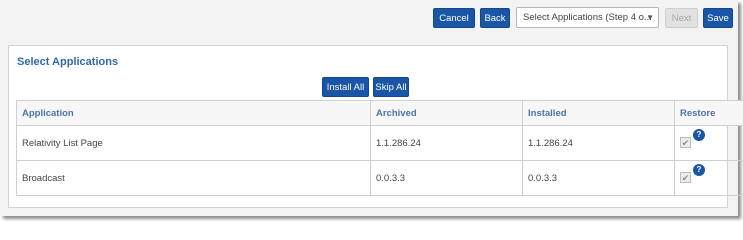 Image resolution: width=743 pixels, height=240 pixels. I want to click on skip-all-button: Skip All, so click(391, 87).